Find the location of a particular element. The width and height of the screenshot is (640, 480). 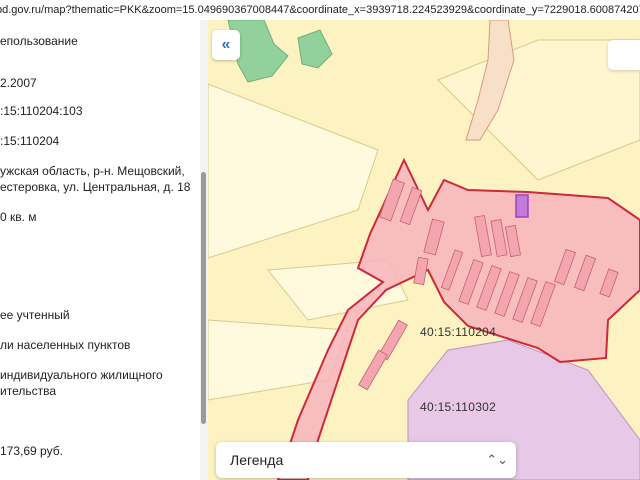

collapse-panel-button: « is located at coordinates (226, 45).